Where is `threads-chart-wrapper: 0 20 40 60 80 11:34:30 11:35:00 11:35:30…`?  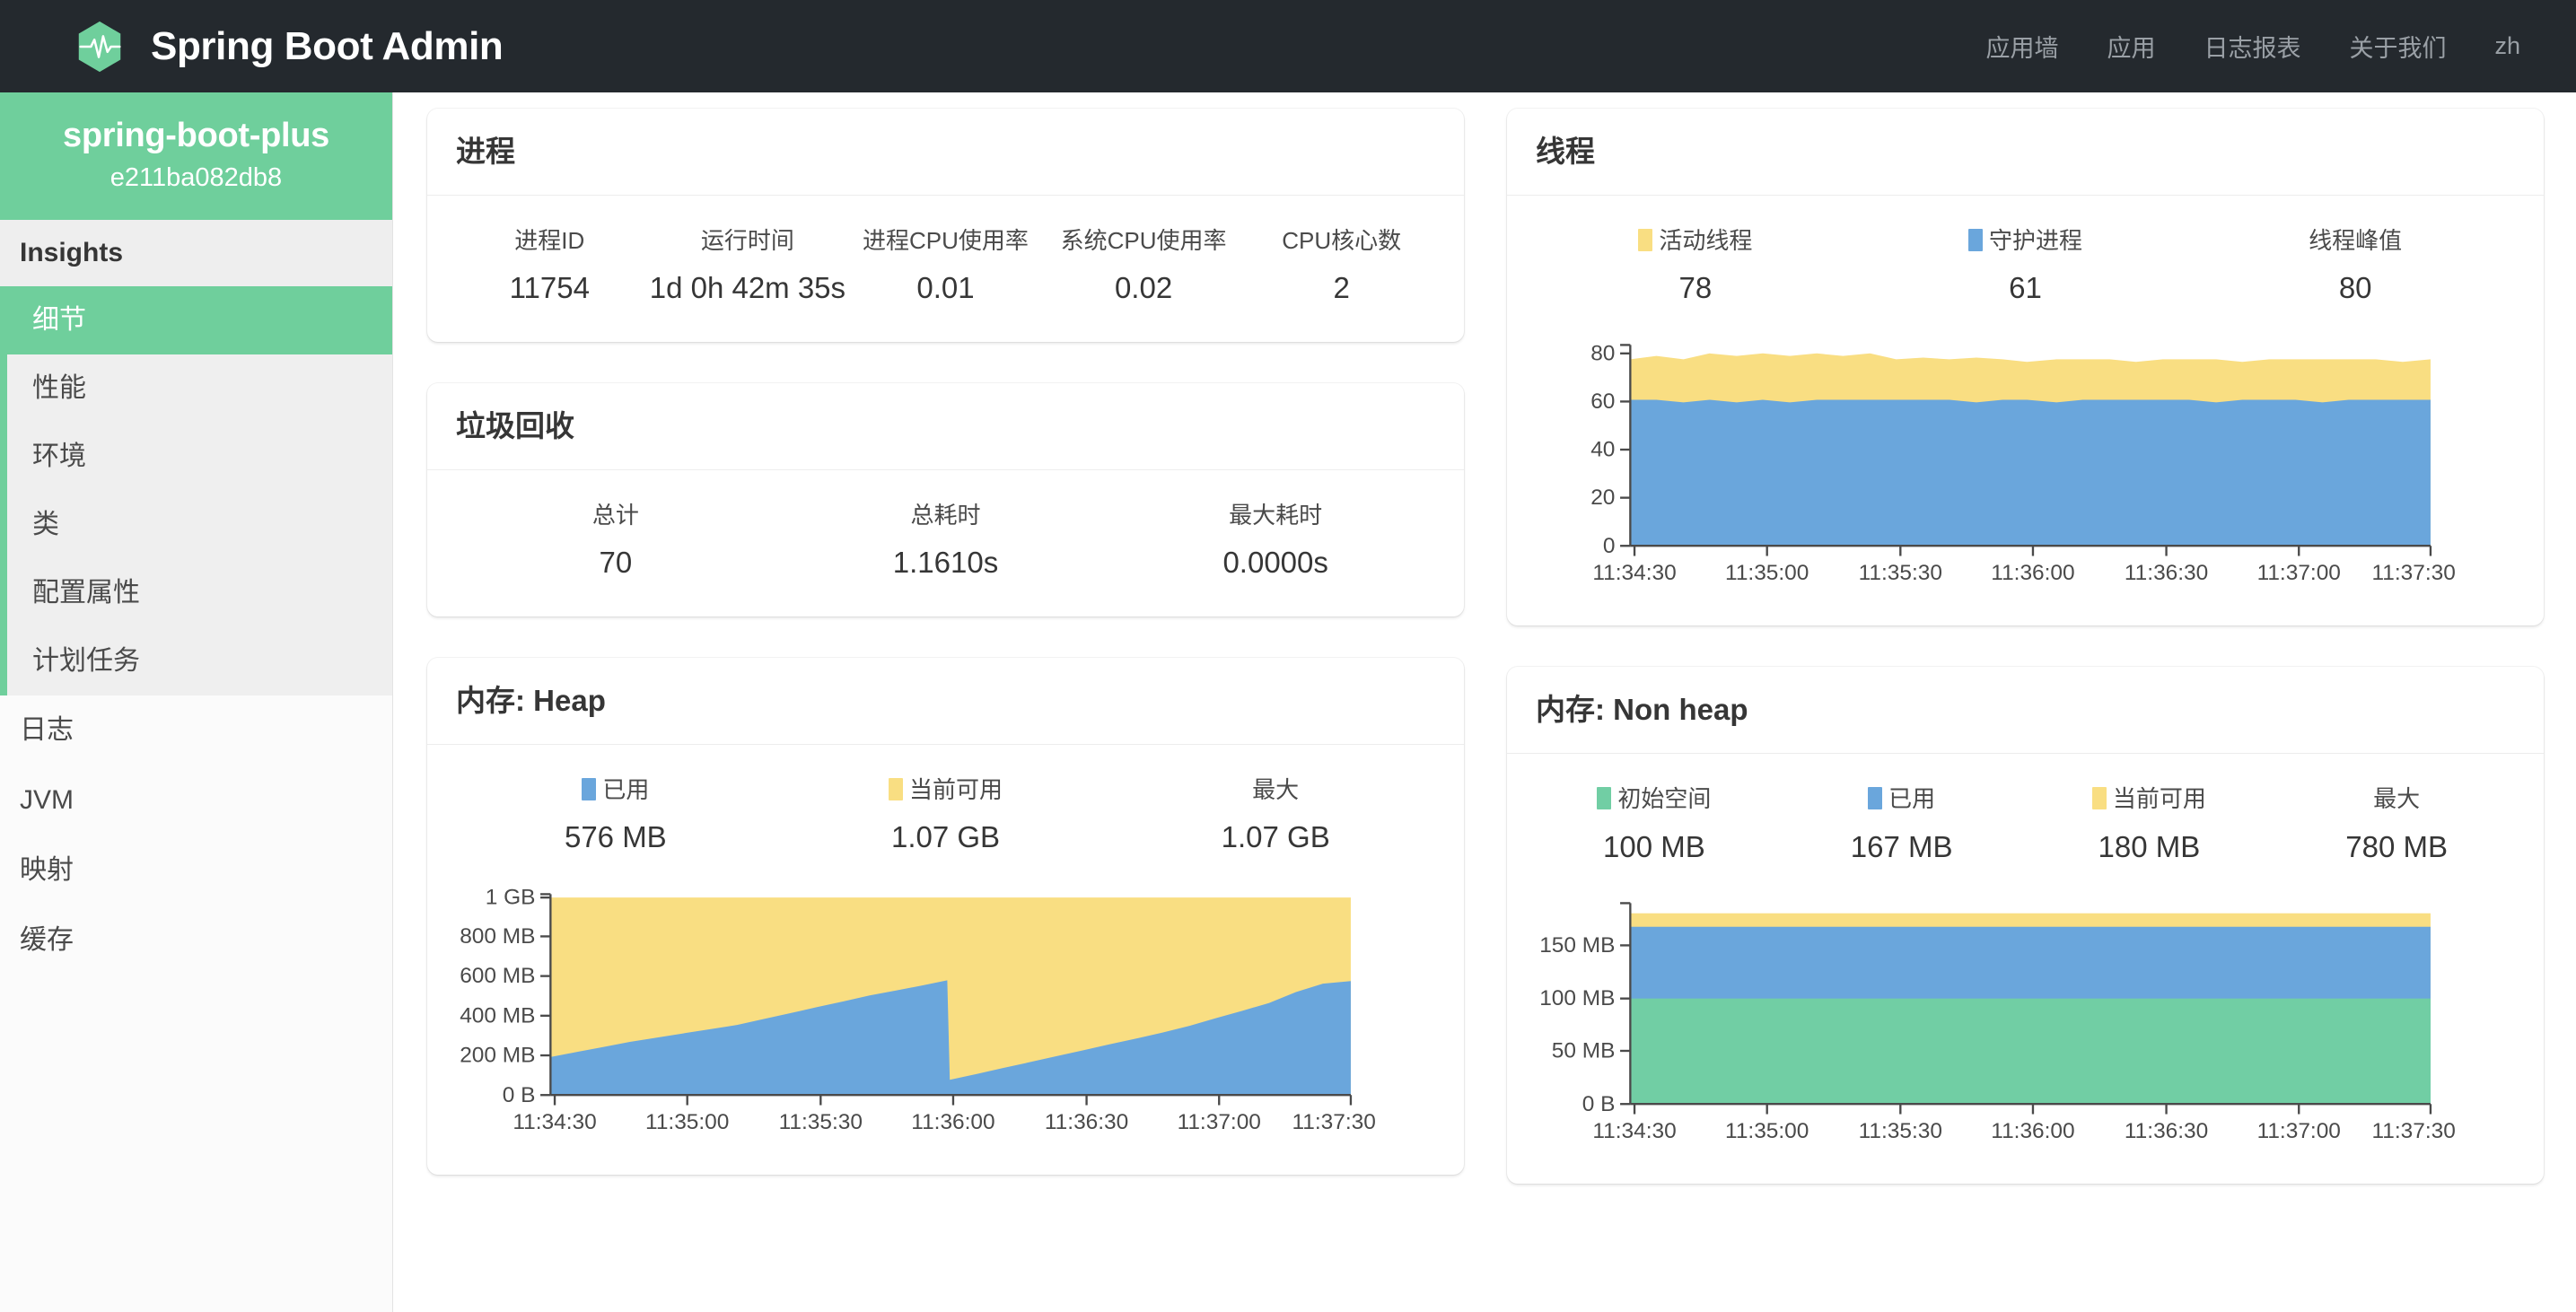 threads-chart-wrapper: 0 20 40 60 80 11:34:30 11:35:00 11:35:30… is located at coordinates (2025, 463).